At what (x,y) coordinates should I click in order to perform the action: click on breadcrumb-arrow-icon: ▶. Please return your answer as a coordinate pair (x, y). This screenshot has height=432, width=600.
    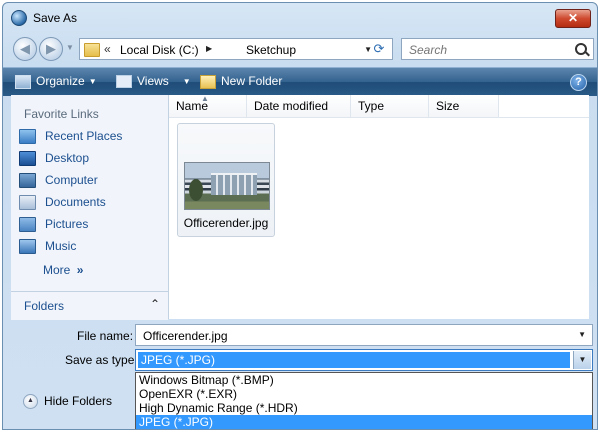
    Looking at the image, I should click on (209, 48).